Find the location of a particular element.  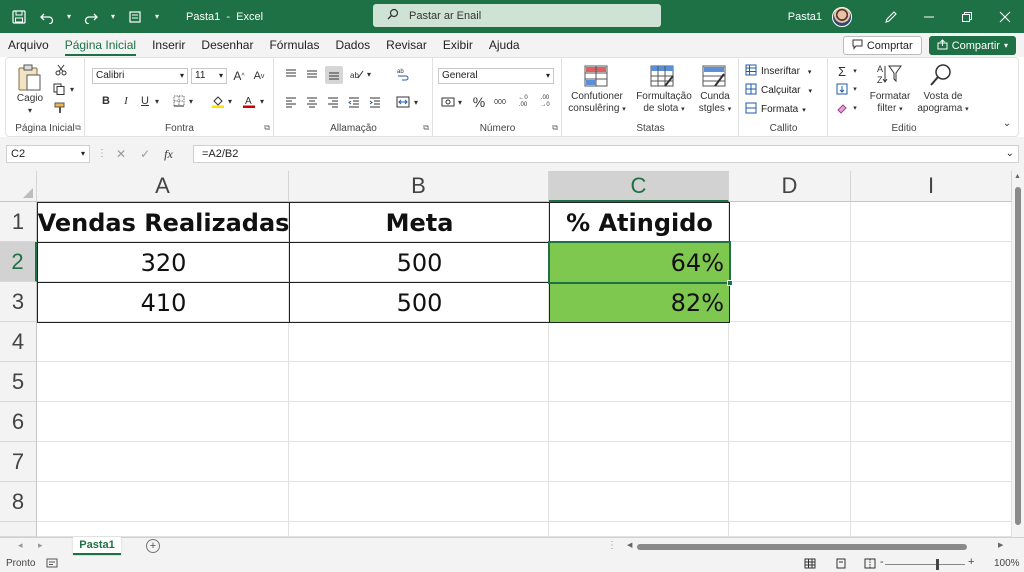

format-cells-button: Formata ▾ is located at coordinates (775, 109).